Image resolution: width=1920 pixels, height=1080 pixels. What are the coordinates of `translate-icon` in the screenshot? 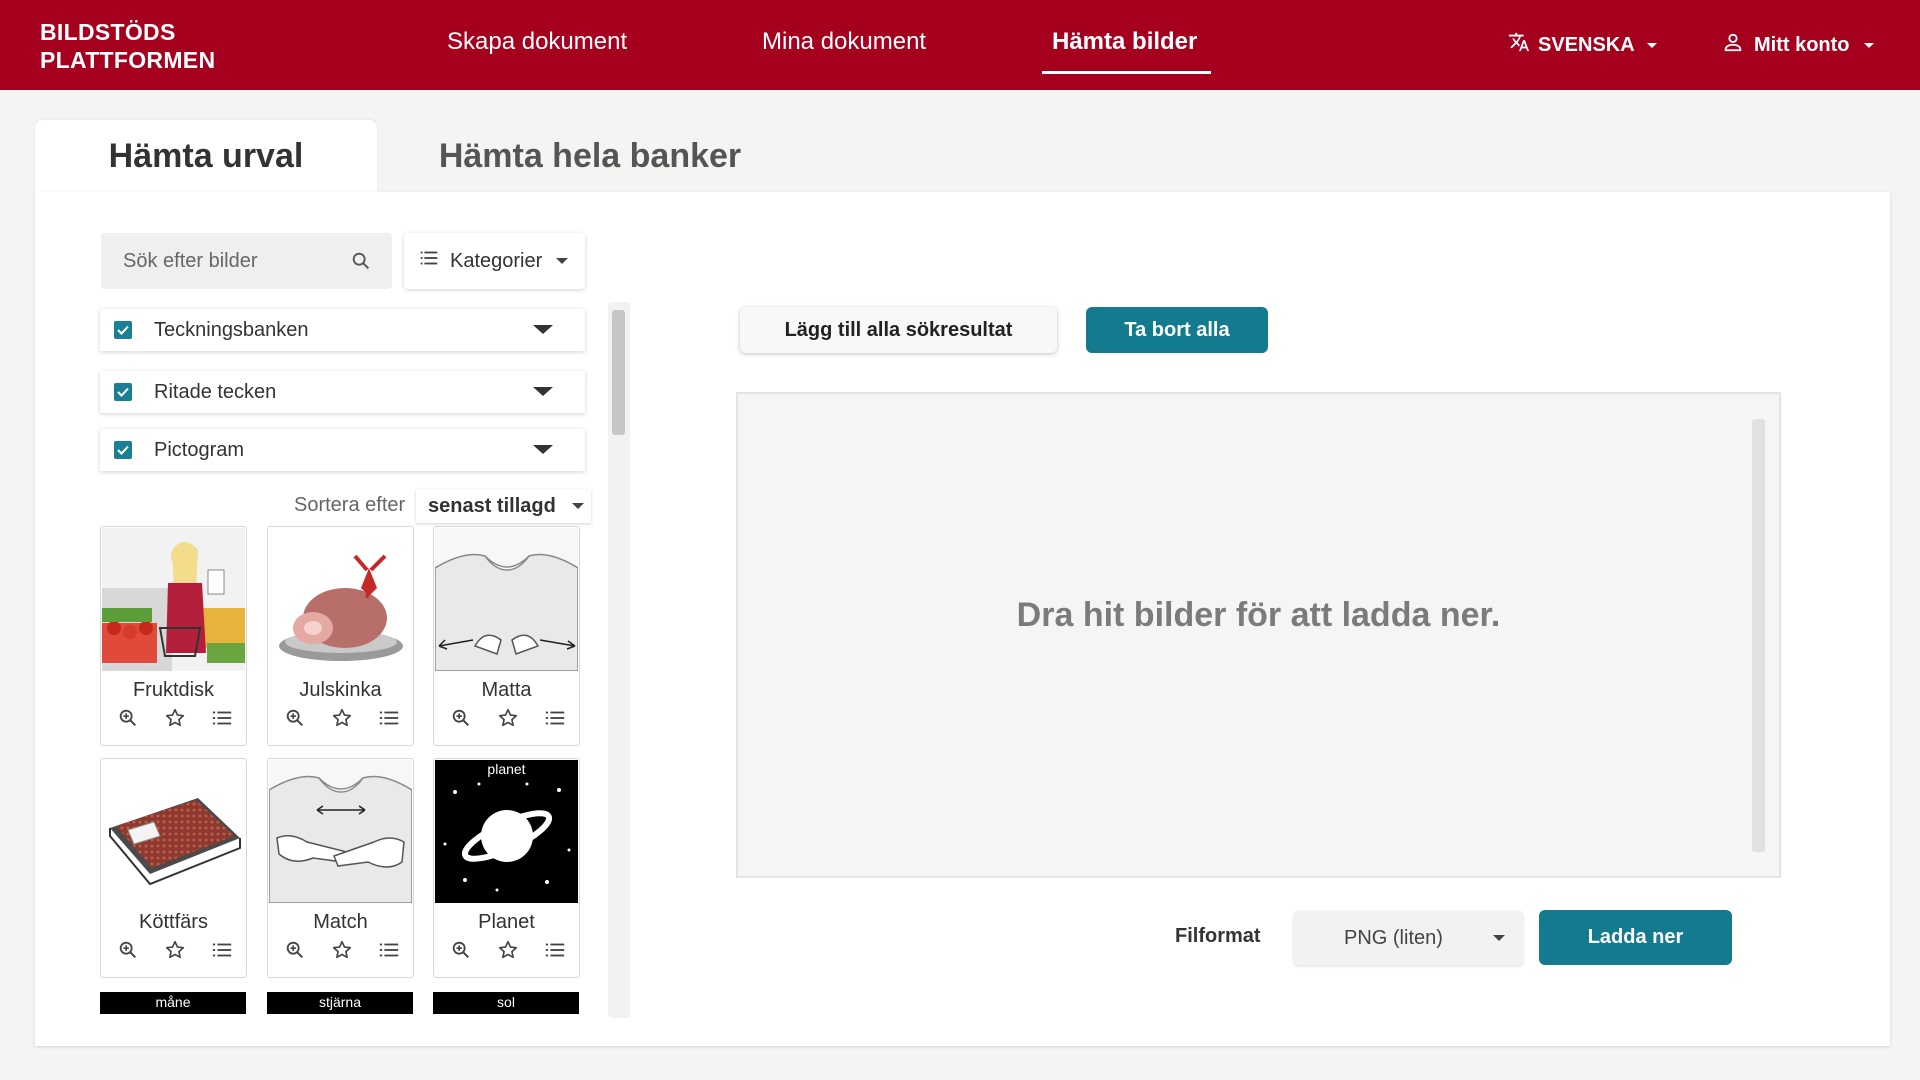 It's located at (1519, 45).